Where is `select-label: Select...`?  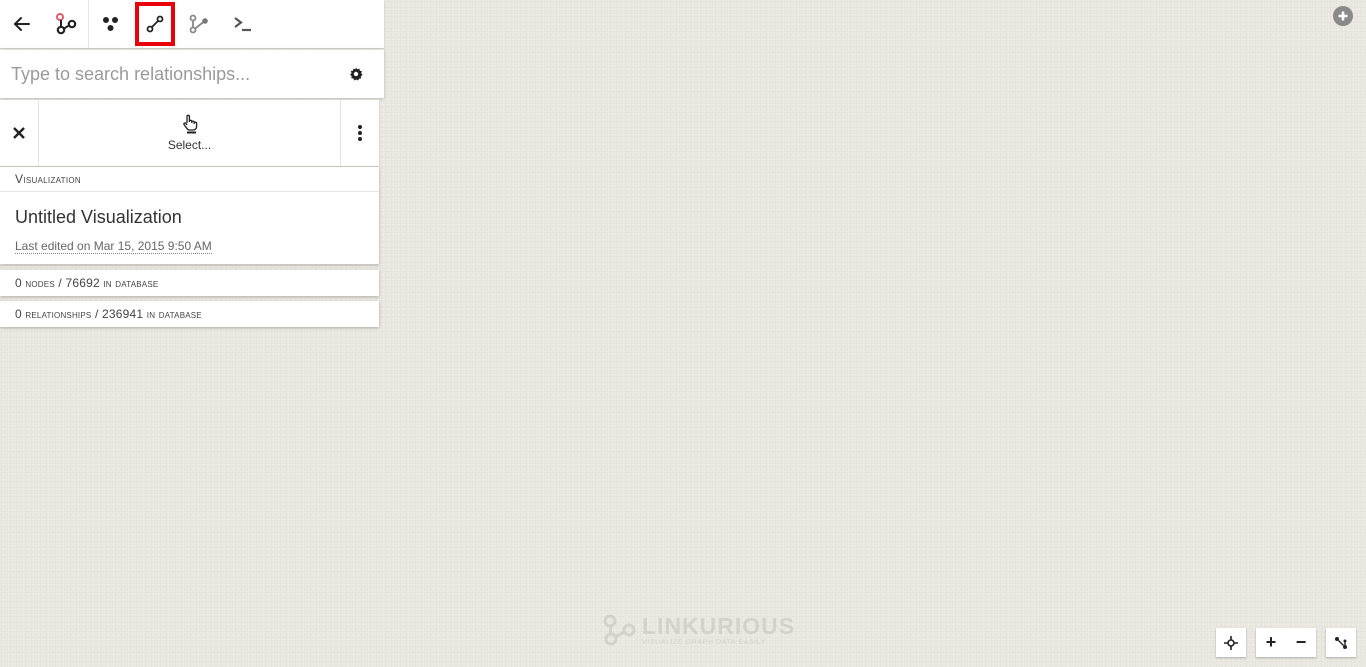 select-label: Select... is located at coordinates (189, 145).